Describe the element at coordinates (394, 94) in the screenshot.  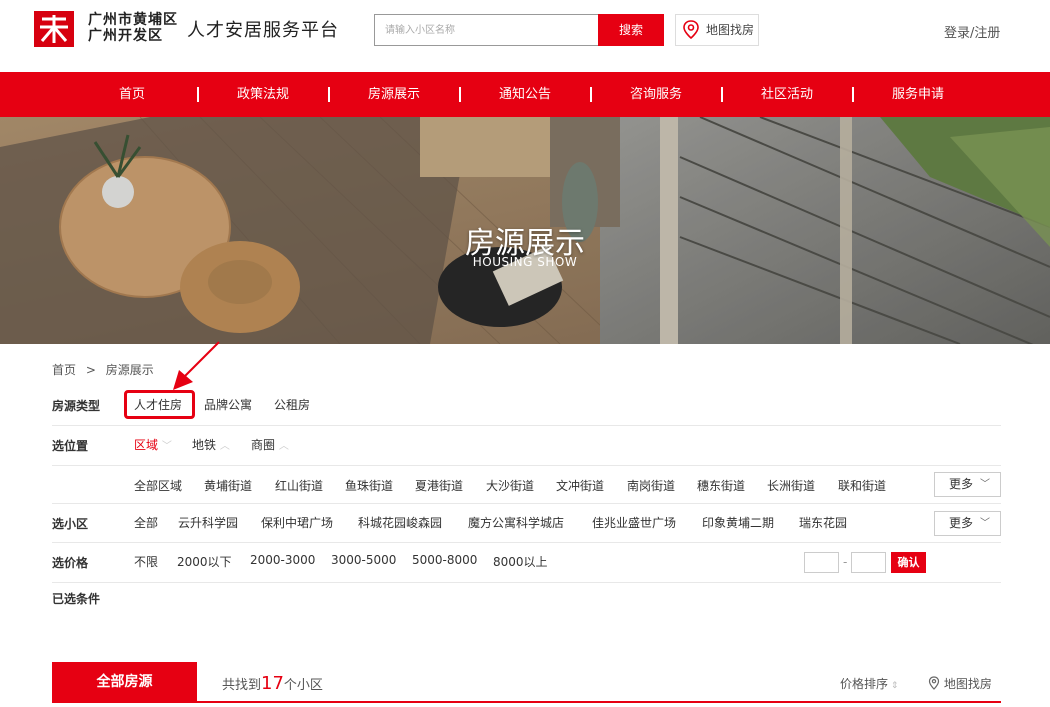
I see `nav-housing: 房源展示` at that location.